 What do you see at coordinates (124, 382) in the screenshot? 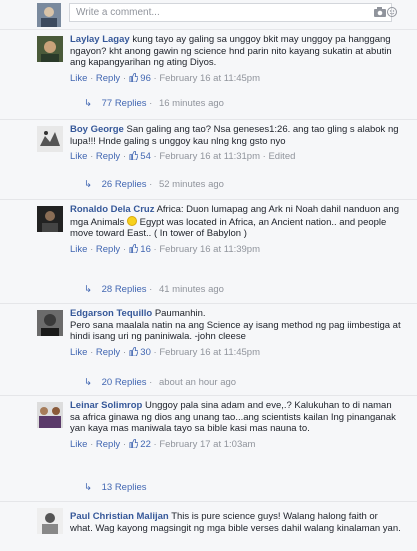
I see `replies-count: 20 Replies` at bounding box center [124, 382].